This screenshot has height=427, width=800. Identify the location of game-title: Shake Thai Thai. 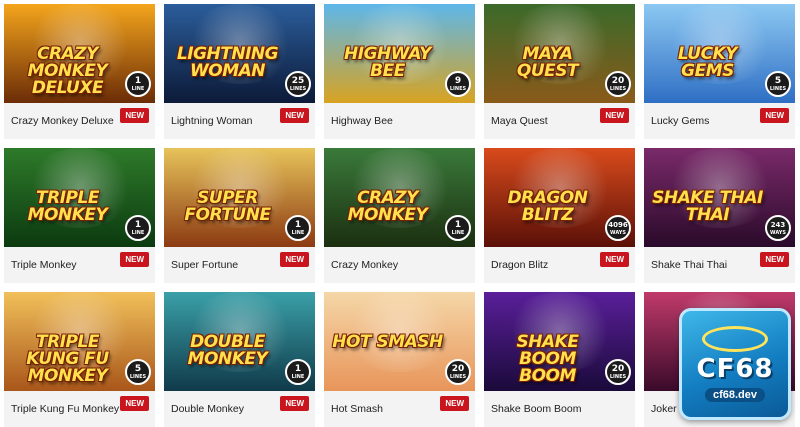
(689, 265).